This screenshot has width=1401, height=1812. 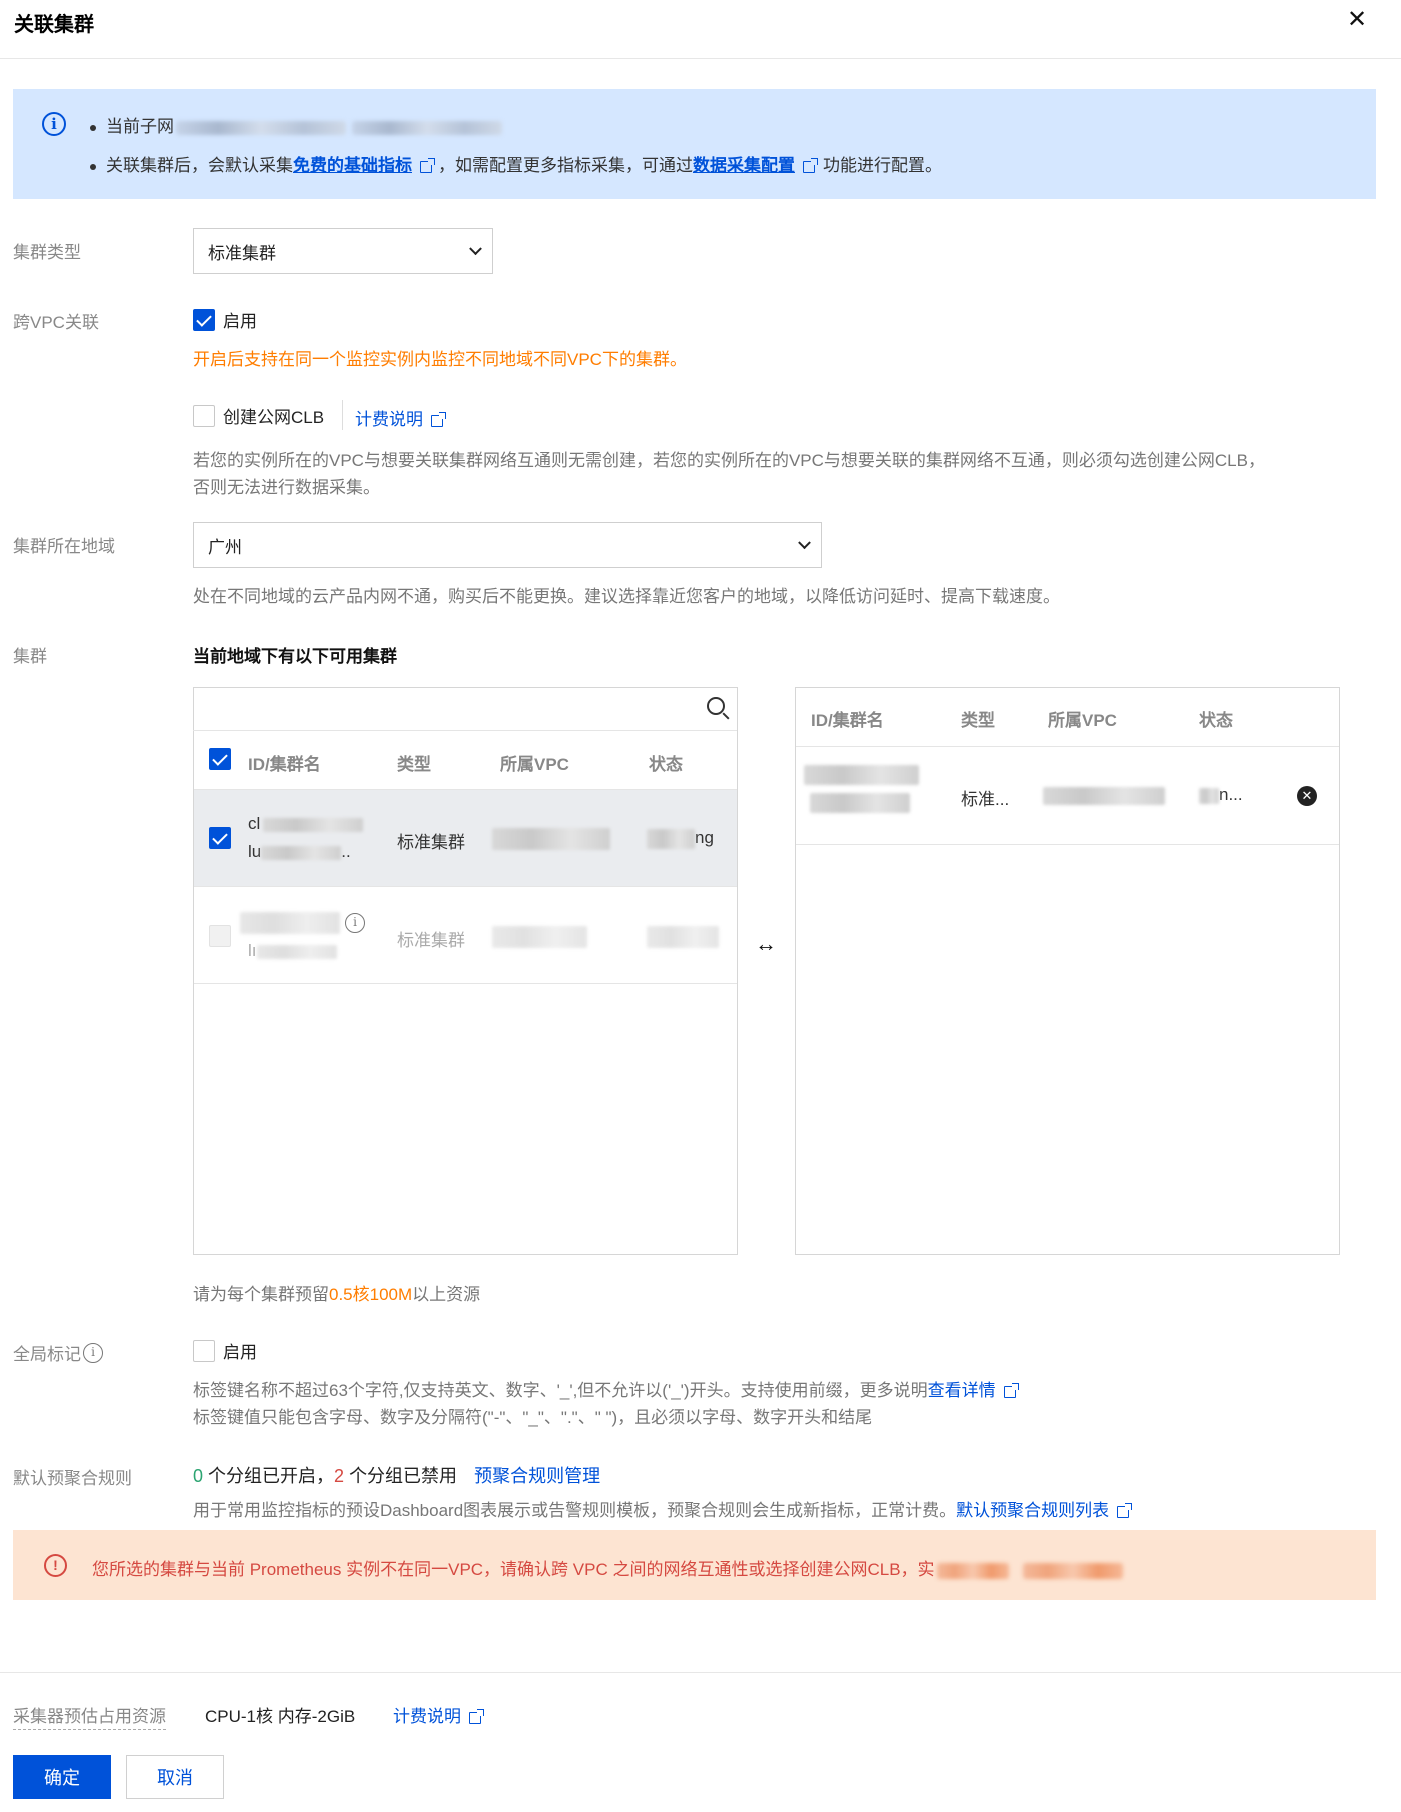 I want to click on info-text: ，如需配置更多指标采集，可通过, so click(x=565, y=165).